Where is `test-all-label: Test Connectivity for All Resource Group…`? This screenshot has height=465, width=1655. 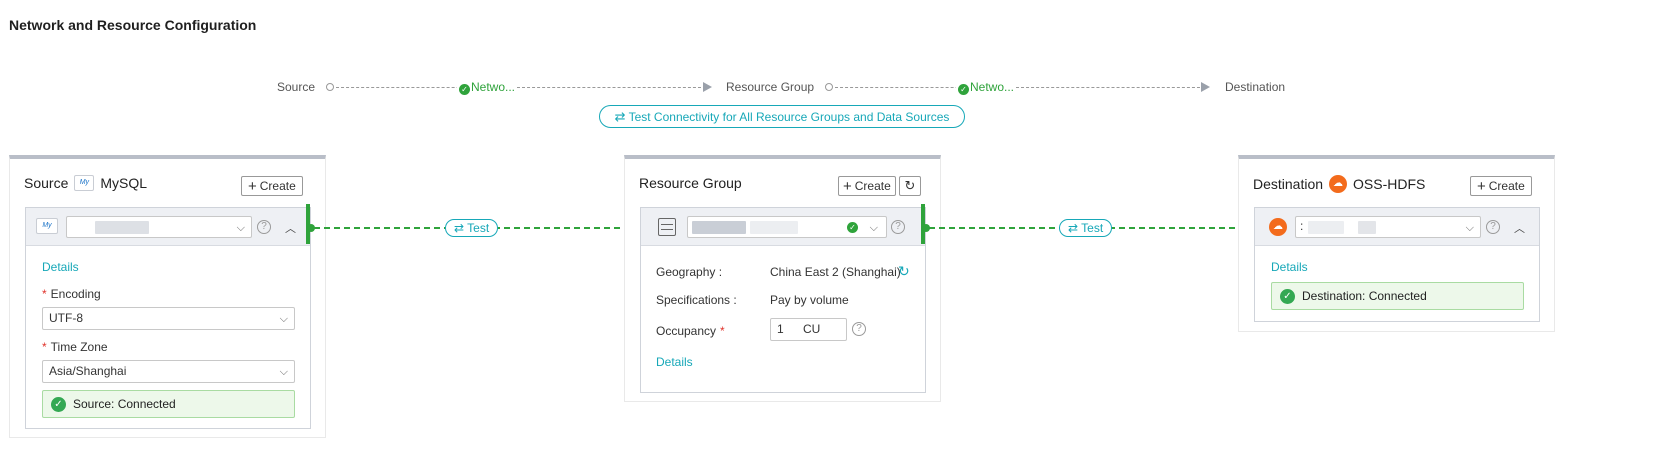
test-all-label: Test Connectivity for All Resource Group… is located at coordinates (789, 117).